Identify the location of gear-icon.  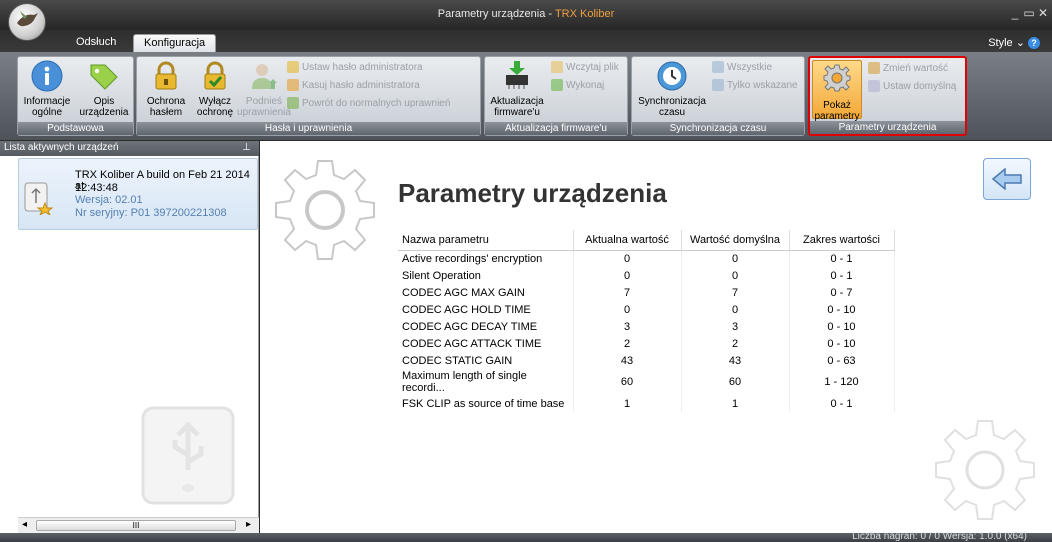
(837, 80).